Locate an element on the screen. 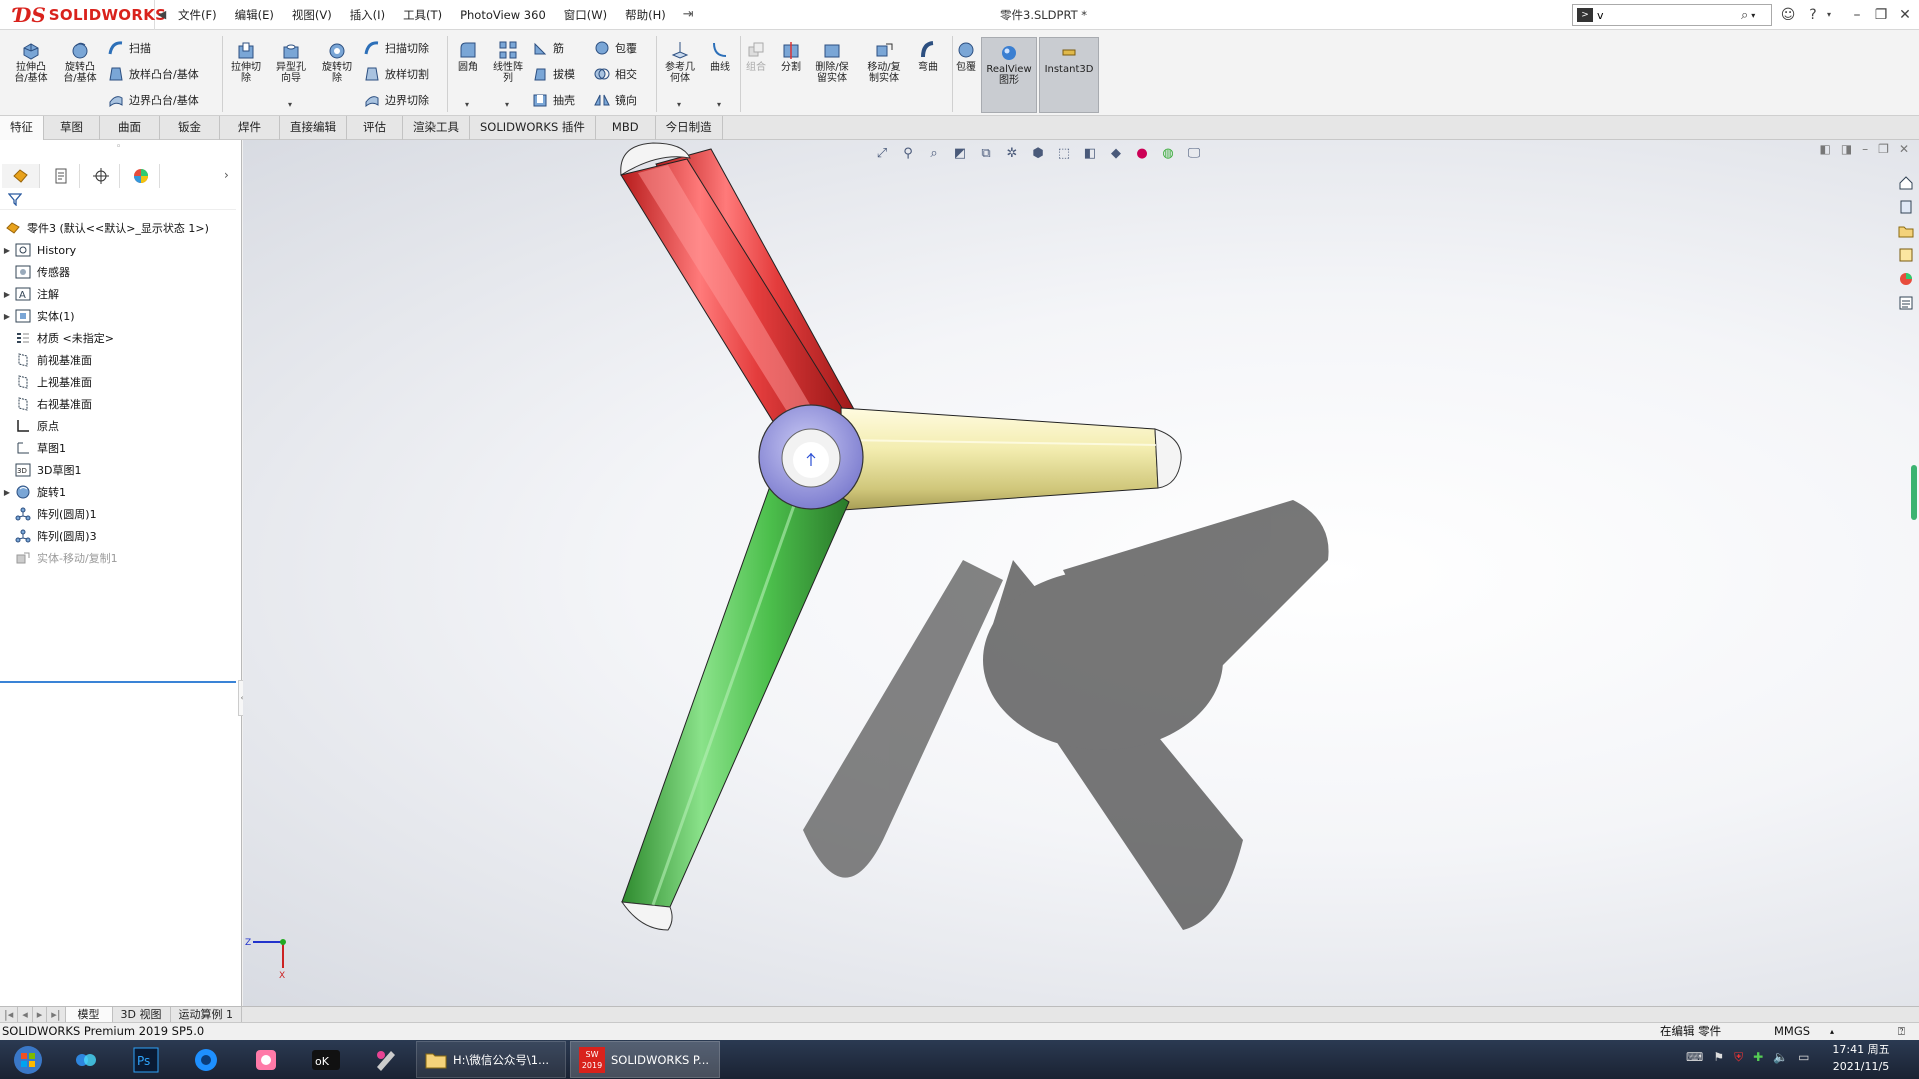  hole-wizard-button: 异型孔 向导 is located at coordinates (291, 62).